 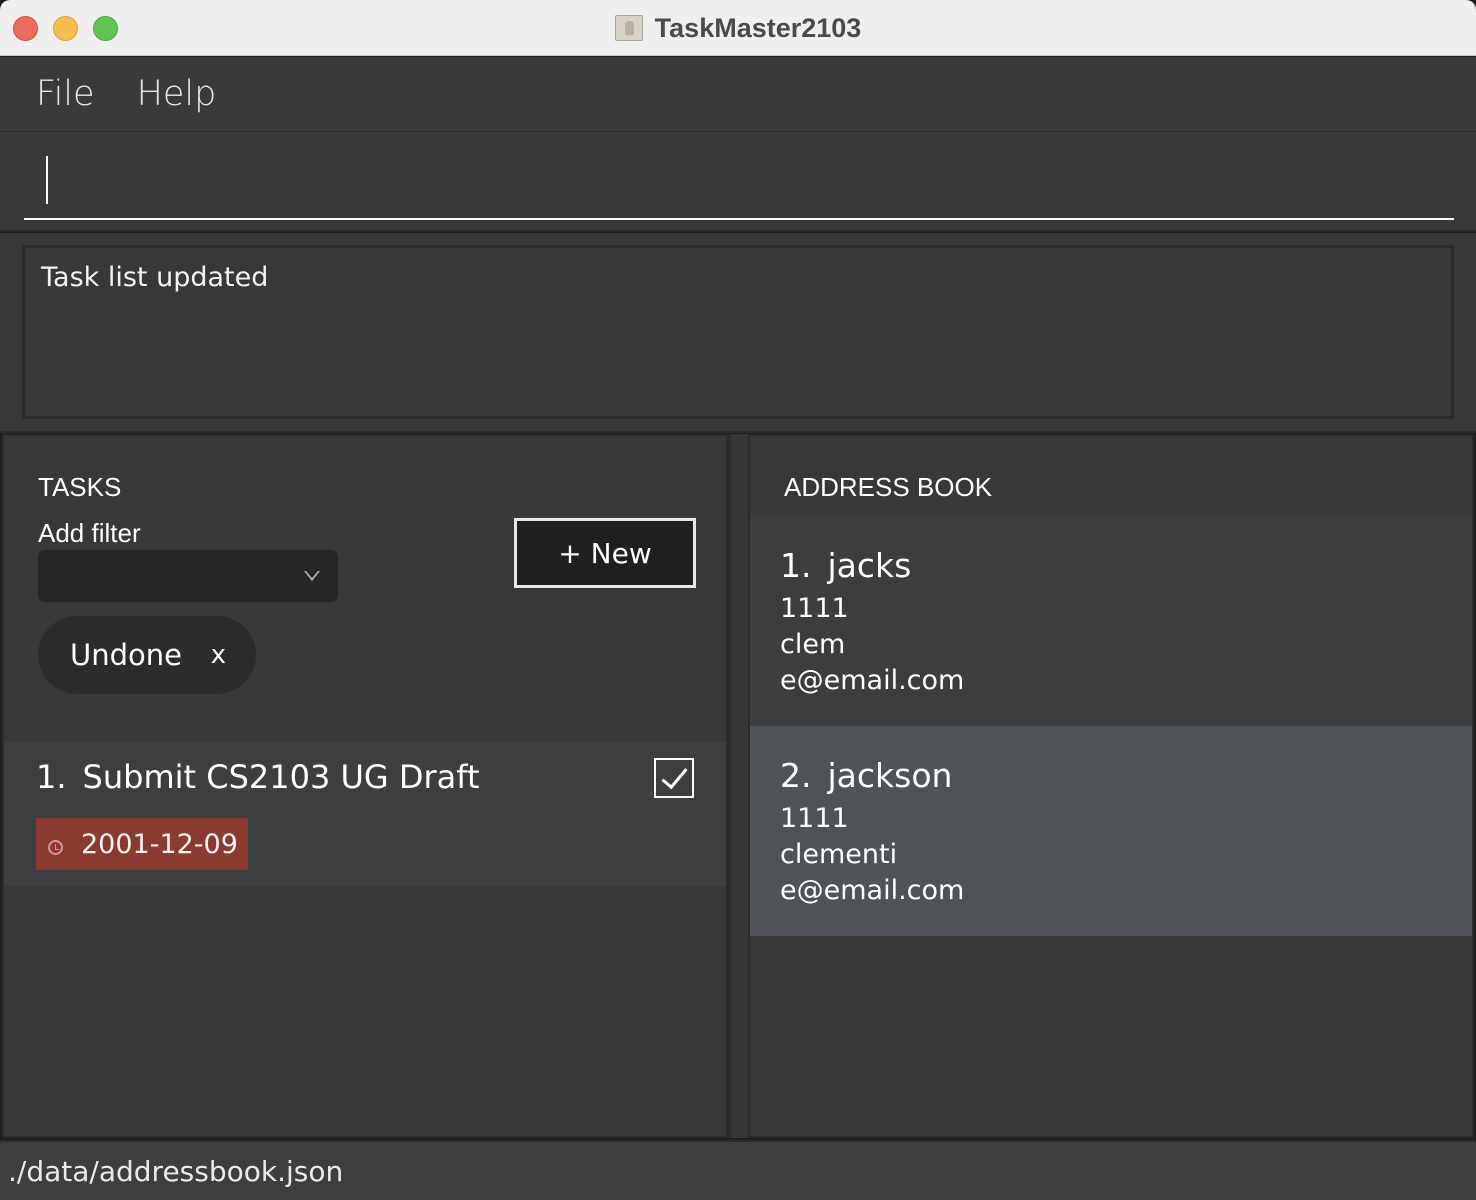 I want to click on chevron-down-icon, so click(x=312, y=576).